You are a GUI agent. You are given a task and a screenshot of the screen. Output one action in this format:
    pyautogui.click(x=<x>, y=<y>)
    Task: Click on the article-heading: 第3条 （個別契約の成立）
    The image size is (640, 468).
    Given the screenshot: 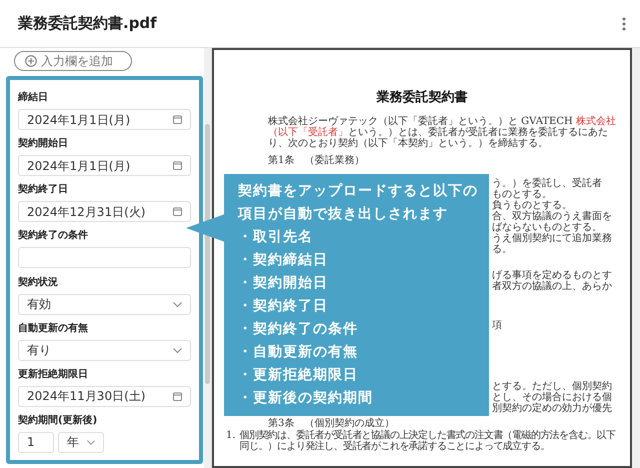 What is the action you would take?
    pyautogui.click(x=331, y=423)
    